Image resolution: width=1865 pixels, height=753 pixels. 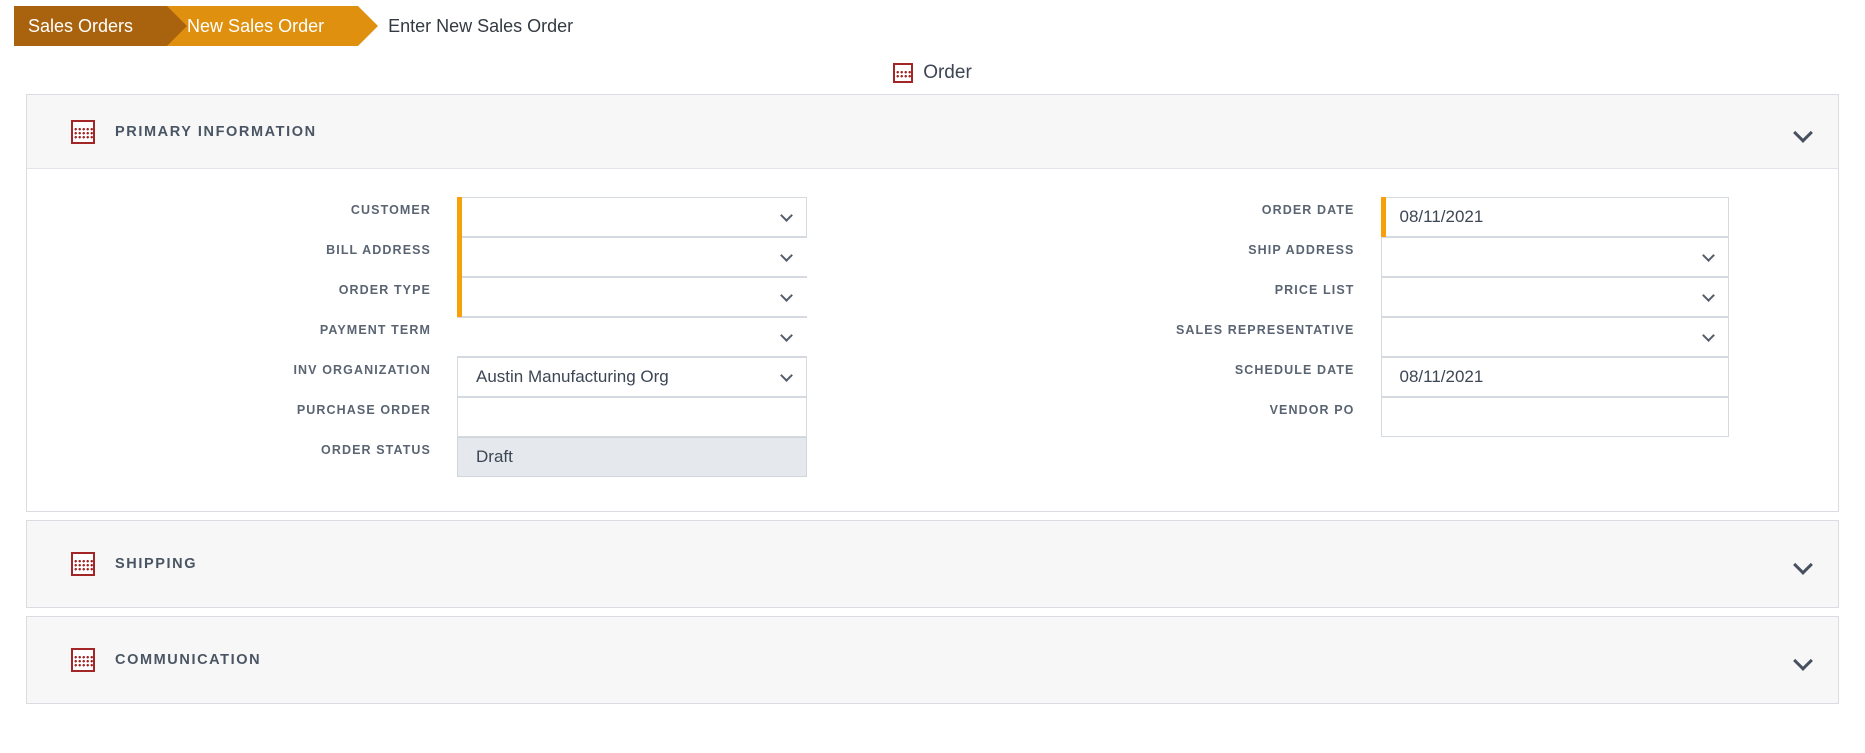 I want to click on breadcrumb-item-new-sales-order: New Sales Order, so click(x=268, y=26).